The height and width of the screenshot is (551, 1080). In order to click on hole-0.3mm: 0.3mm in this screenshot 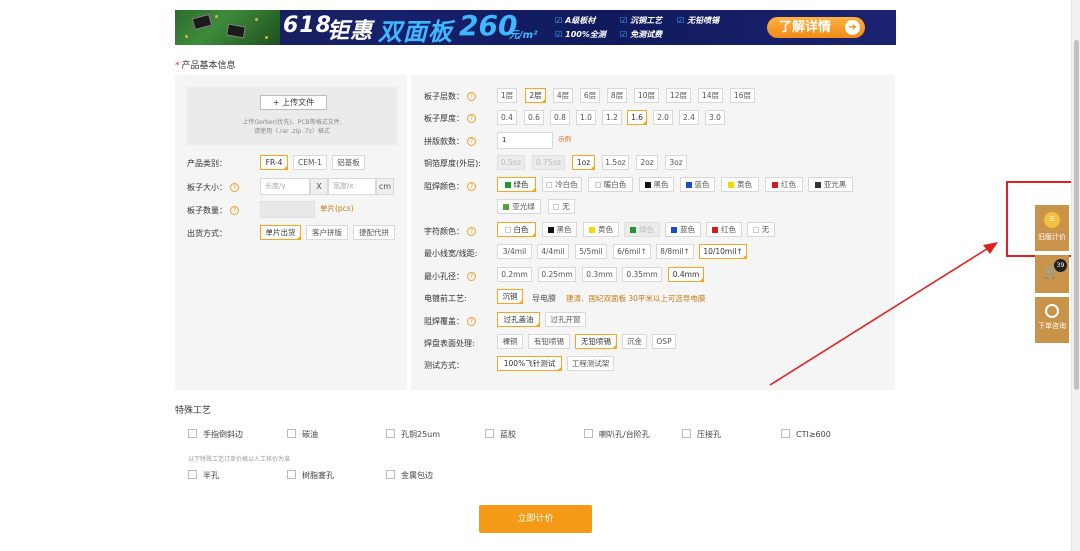, I will do `click(599, 274)`.